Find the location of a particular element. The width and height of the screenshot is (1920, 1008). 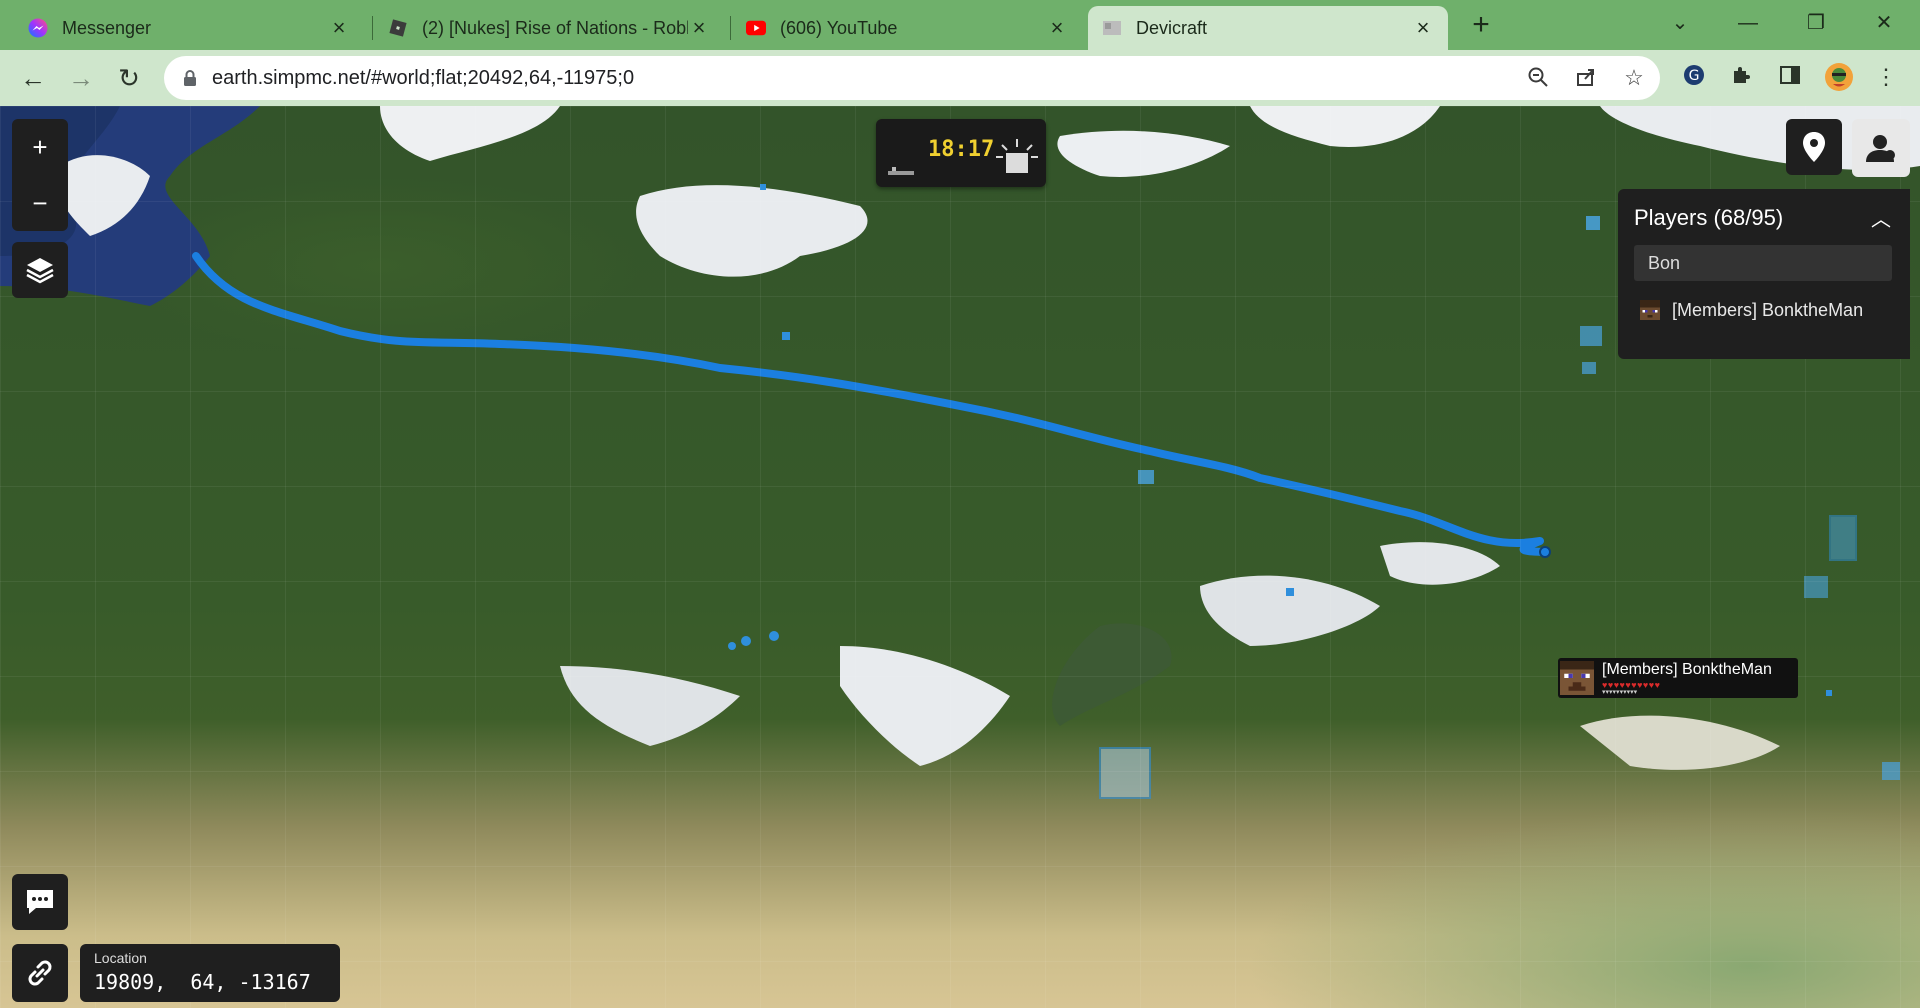

chat-icon is located at coordinates (40, 902).